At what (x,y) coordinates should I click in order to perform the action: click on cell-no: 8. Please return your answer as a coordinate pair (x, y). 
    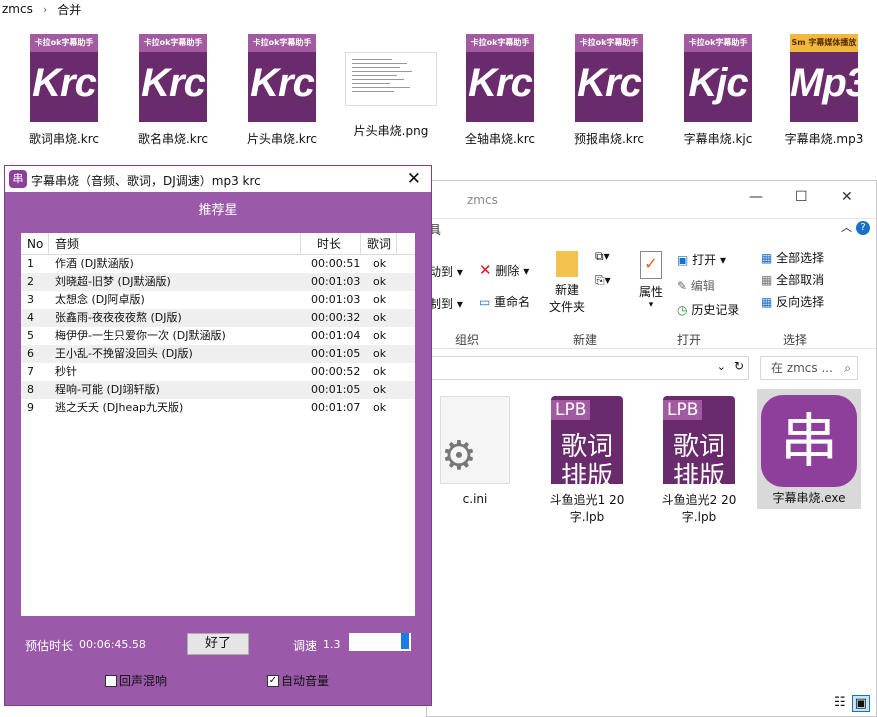
    Looking at the image, I should click on (30, 389).